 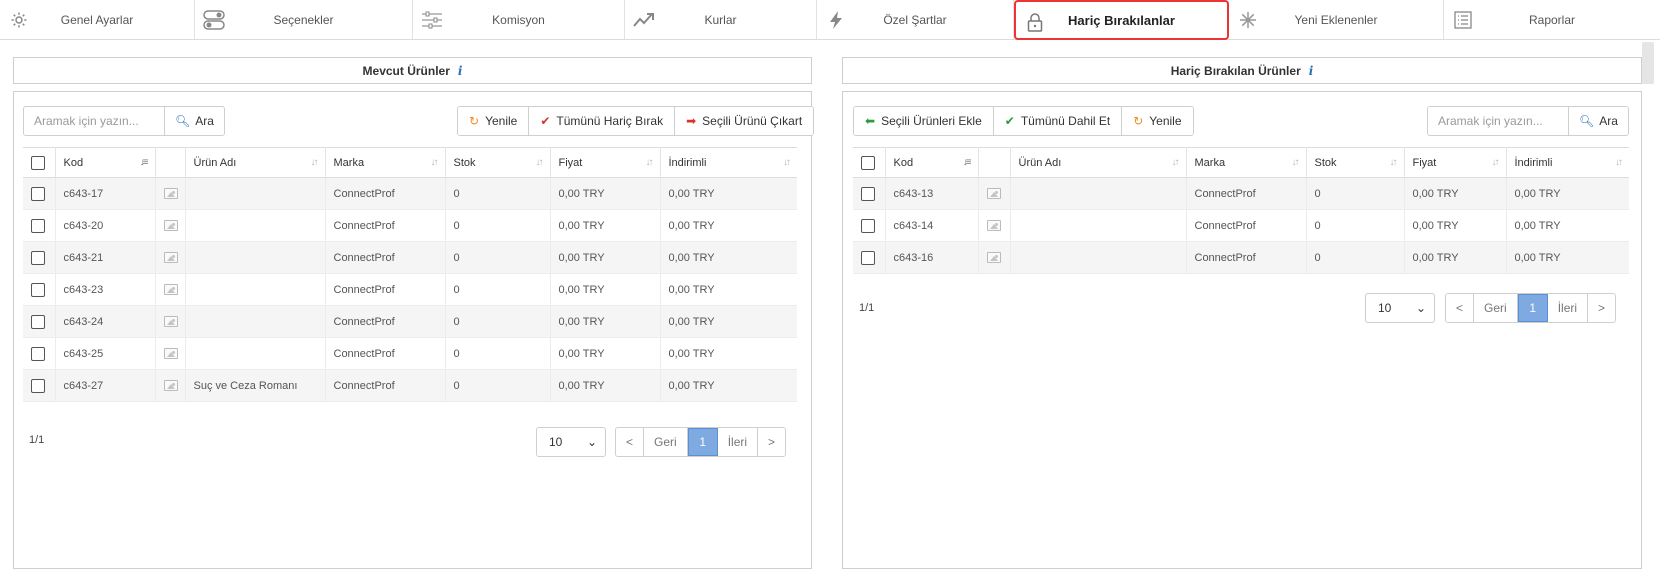 I want to click on table-row: c643-24 ConnectProf 0 0,00 TRY 0,00 TRY, so click(x=410, y=321).